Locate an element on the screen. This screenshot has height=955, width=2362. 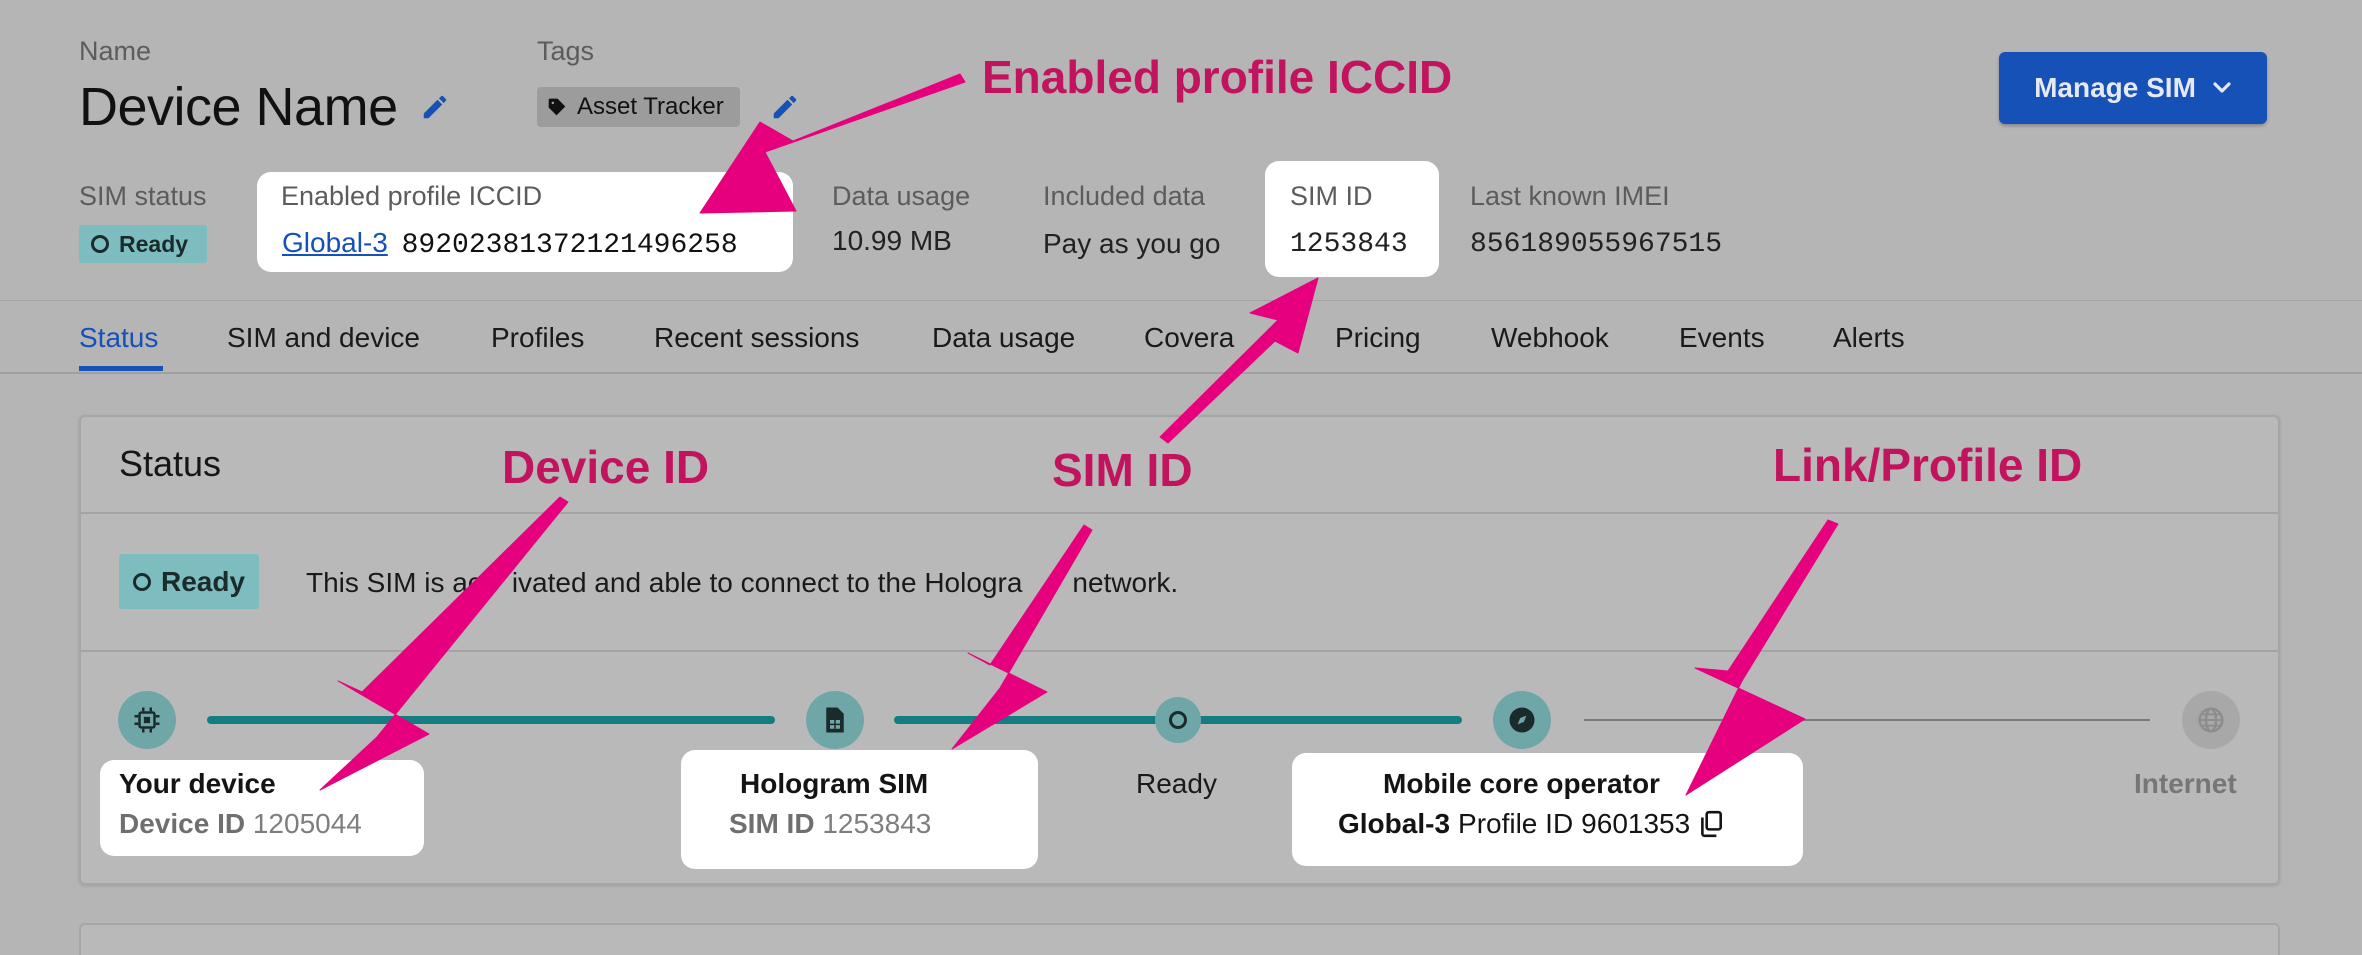
arrow-to-device-id is located at coordinates (444, 643).